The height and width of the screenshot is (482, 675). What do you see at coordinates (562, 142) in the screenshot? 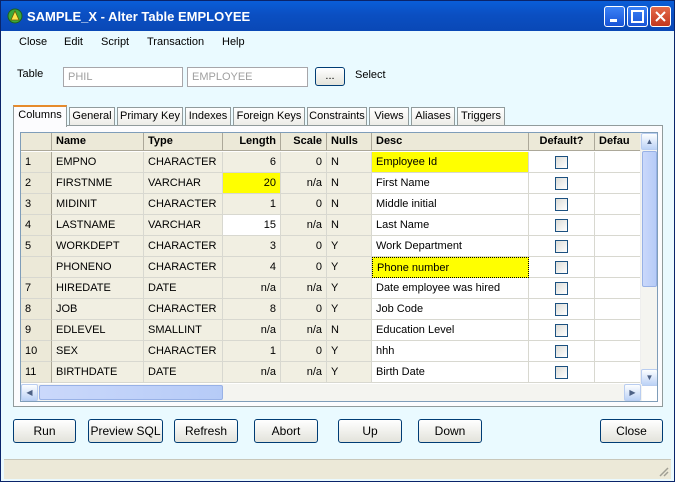
I see `column-header-default-flag: Default?` at bounding box center [562, 142].